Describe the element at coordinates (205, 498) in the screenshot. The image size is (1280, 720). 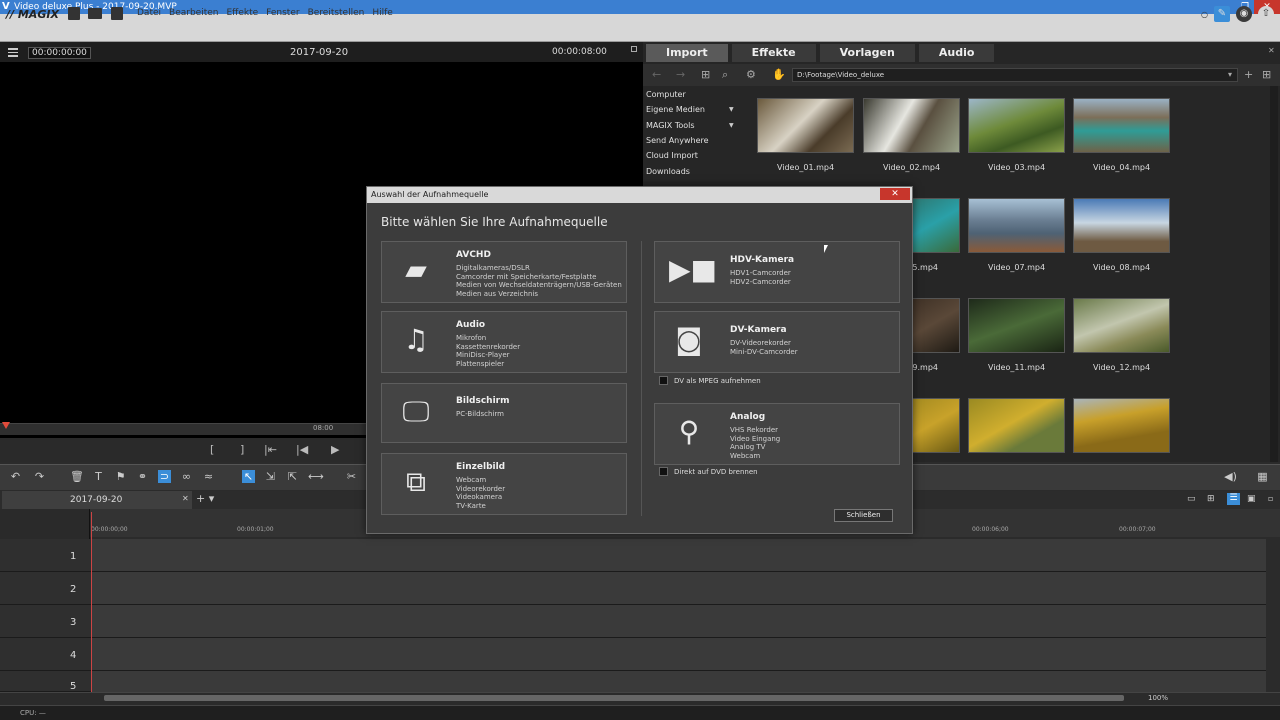
I see `add-tab-icon: + ▾` at that location.